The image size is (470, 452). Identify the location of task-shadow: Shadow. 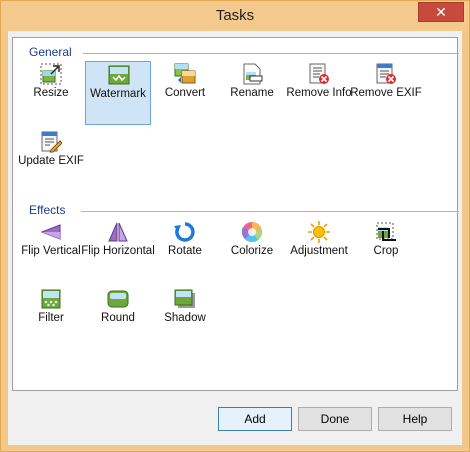
(185, 318).